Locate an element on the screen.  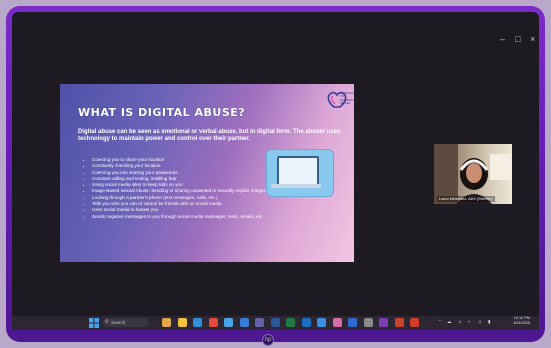
laptop-screen is located at coordinates (298, 171).